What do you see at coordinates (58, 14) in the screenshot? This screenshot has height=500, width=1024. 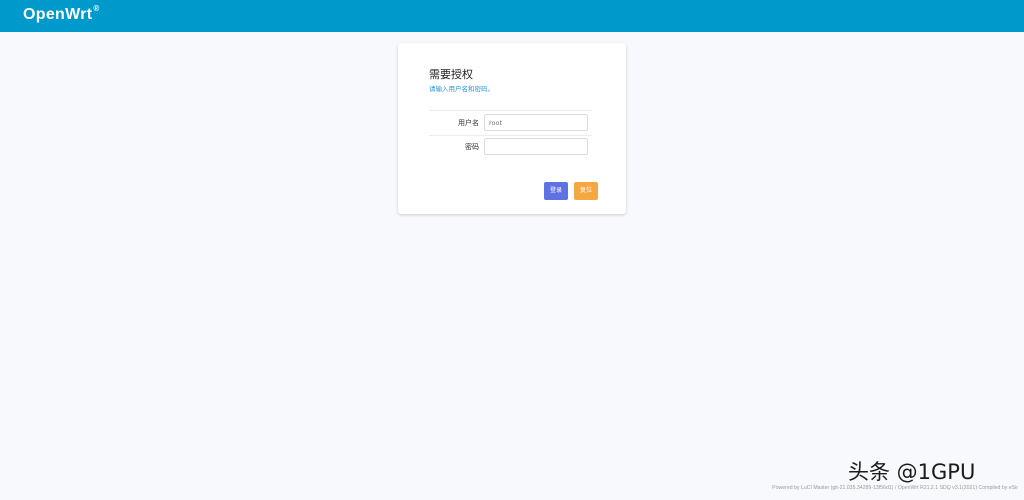 I see `brand-name: OpenWrt` at bounding box center [58, 14].